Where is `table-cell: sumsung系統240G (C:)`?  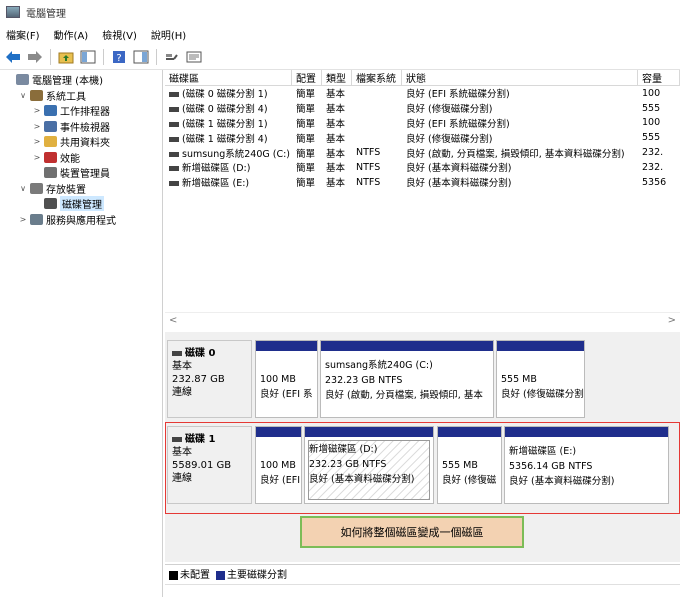 table-cell: sumsung系統240G (C:) is located at coordinates (228, 153).